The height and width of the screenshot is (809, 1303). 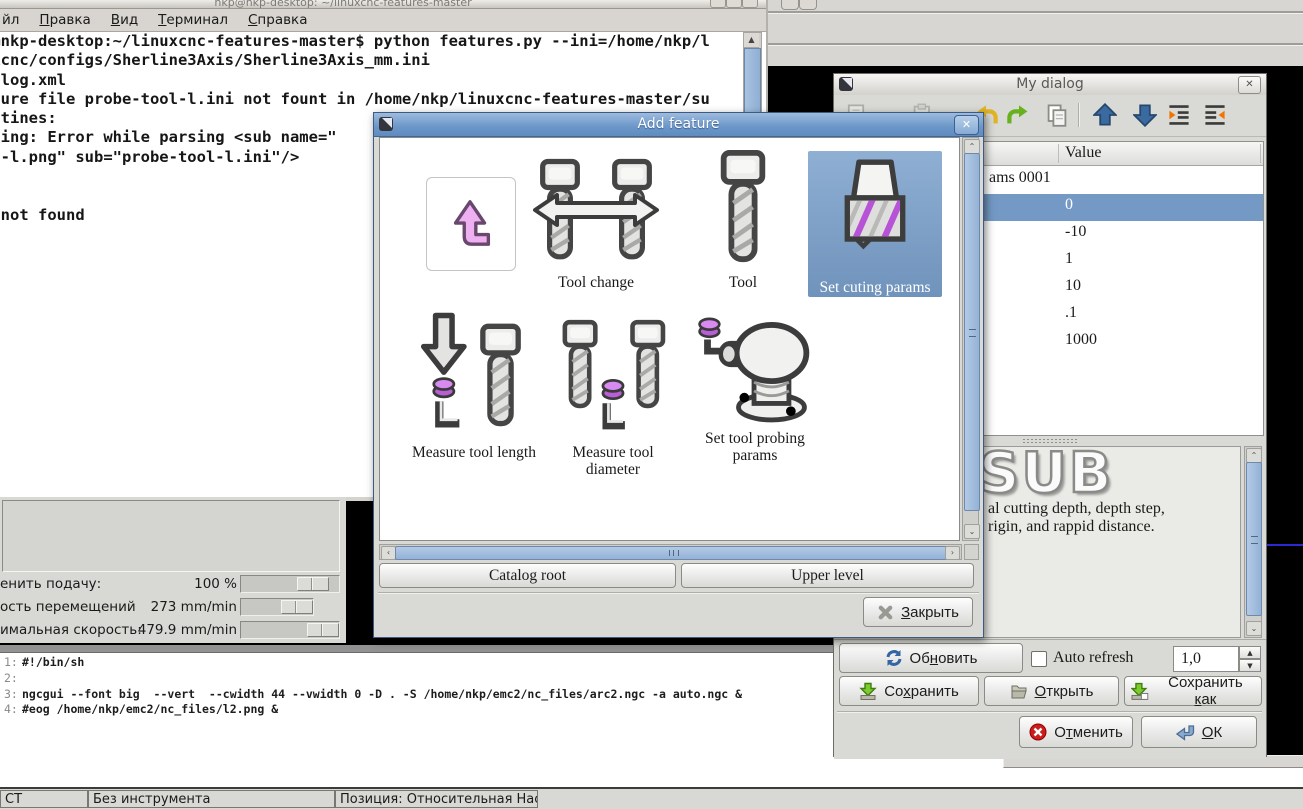 I want to click on refresh-interval-input: 1,0, so click(x=1206, y=659).